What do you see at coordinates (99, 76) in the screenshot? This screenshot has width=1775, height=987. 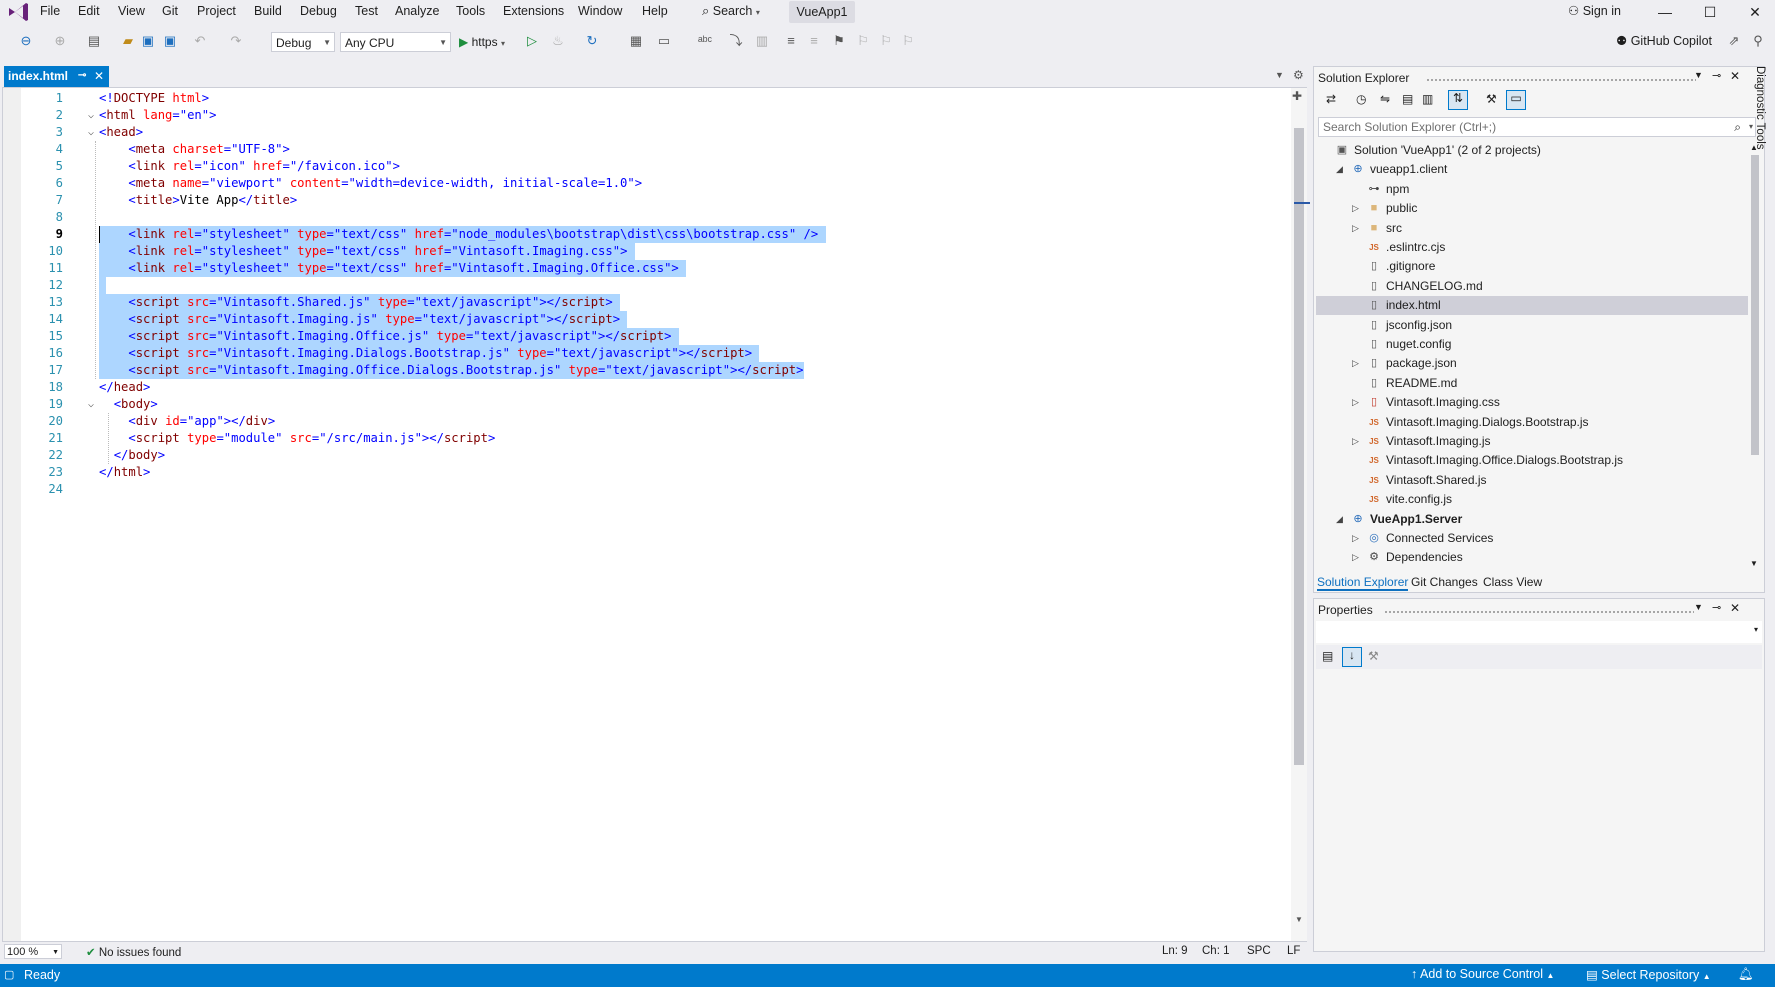 I see `close-tab-icon: ✕` at bounding box center [99, 76].